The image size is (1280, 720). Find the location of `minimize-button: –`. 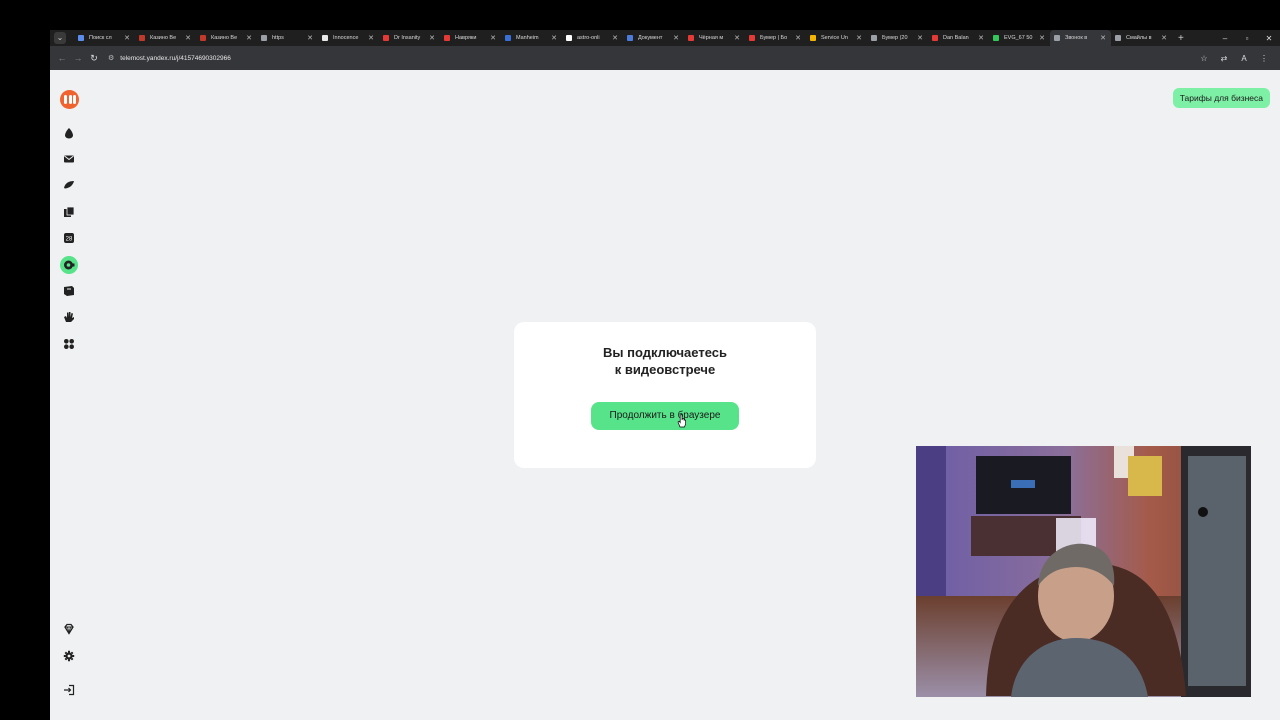

minimize-button: – is located at coordinates (1225, 38).